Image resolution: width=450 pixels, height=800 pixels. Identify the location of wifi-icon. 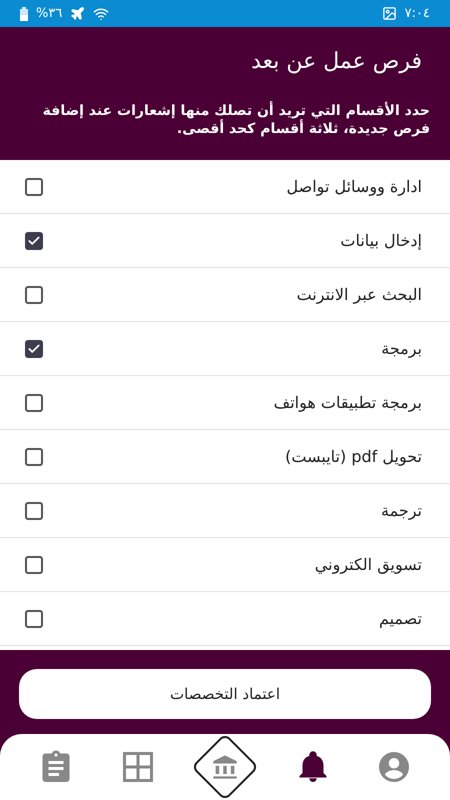
(101, 14).